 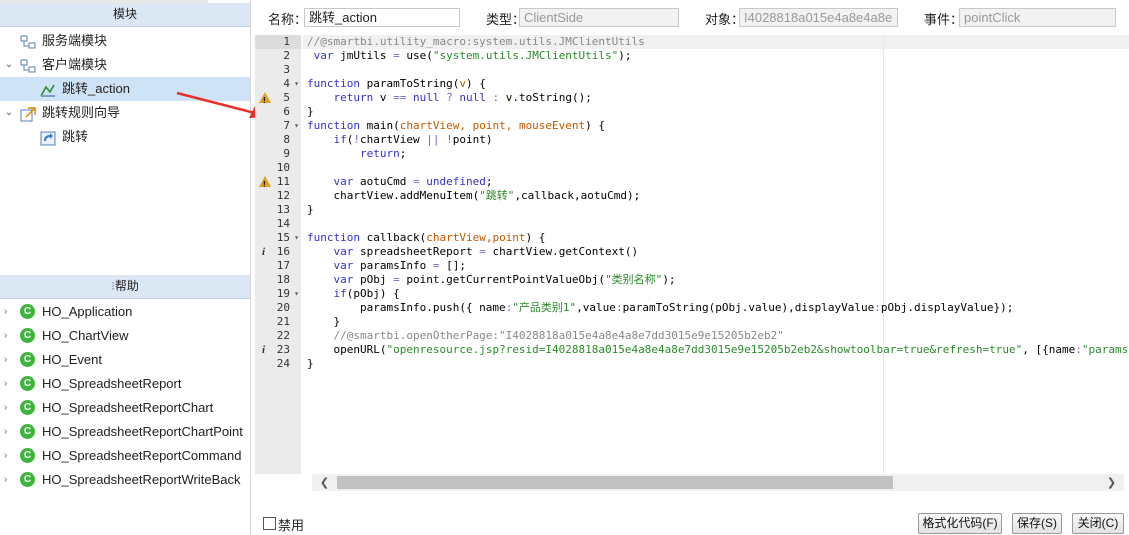 I want to click on help-item: › C HO_SpreadsheetReportChart, so click(x=125, y=408).